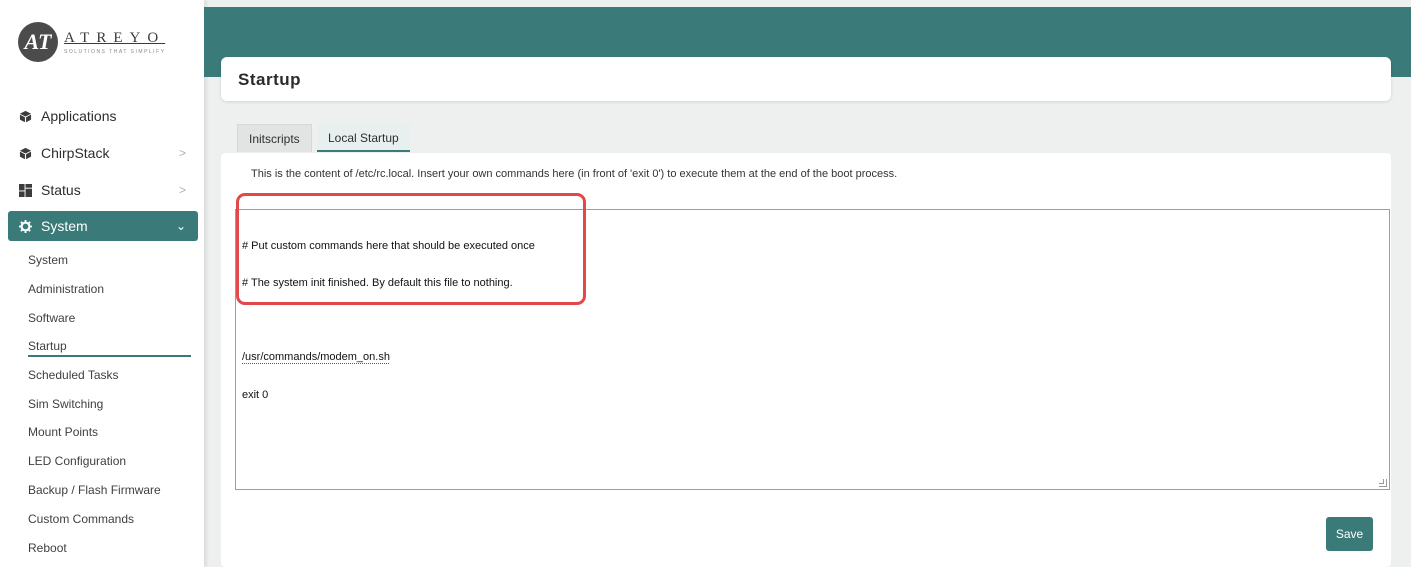  Describe the element at coordinates (115, 37) in the screenshot. I see `brand-name: ATREYO` at that location.